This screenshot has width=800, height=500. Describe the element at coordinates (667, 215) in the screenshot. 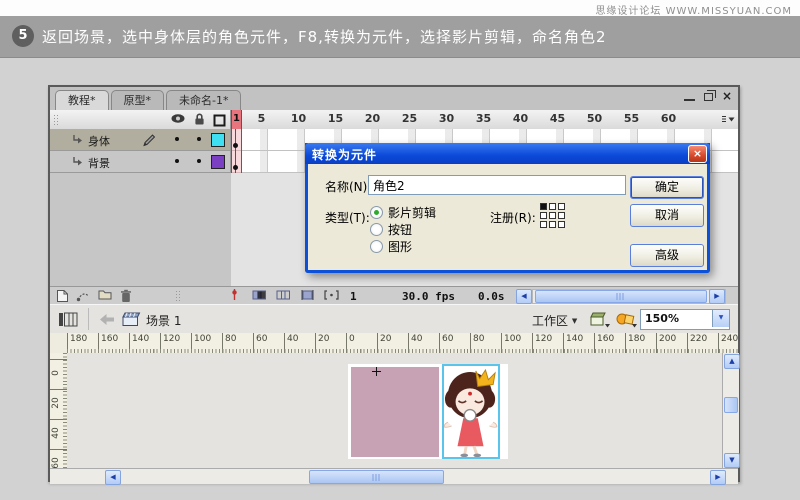

I see `cancel-button: 取消` at that location.